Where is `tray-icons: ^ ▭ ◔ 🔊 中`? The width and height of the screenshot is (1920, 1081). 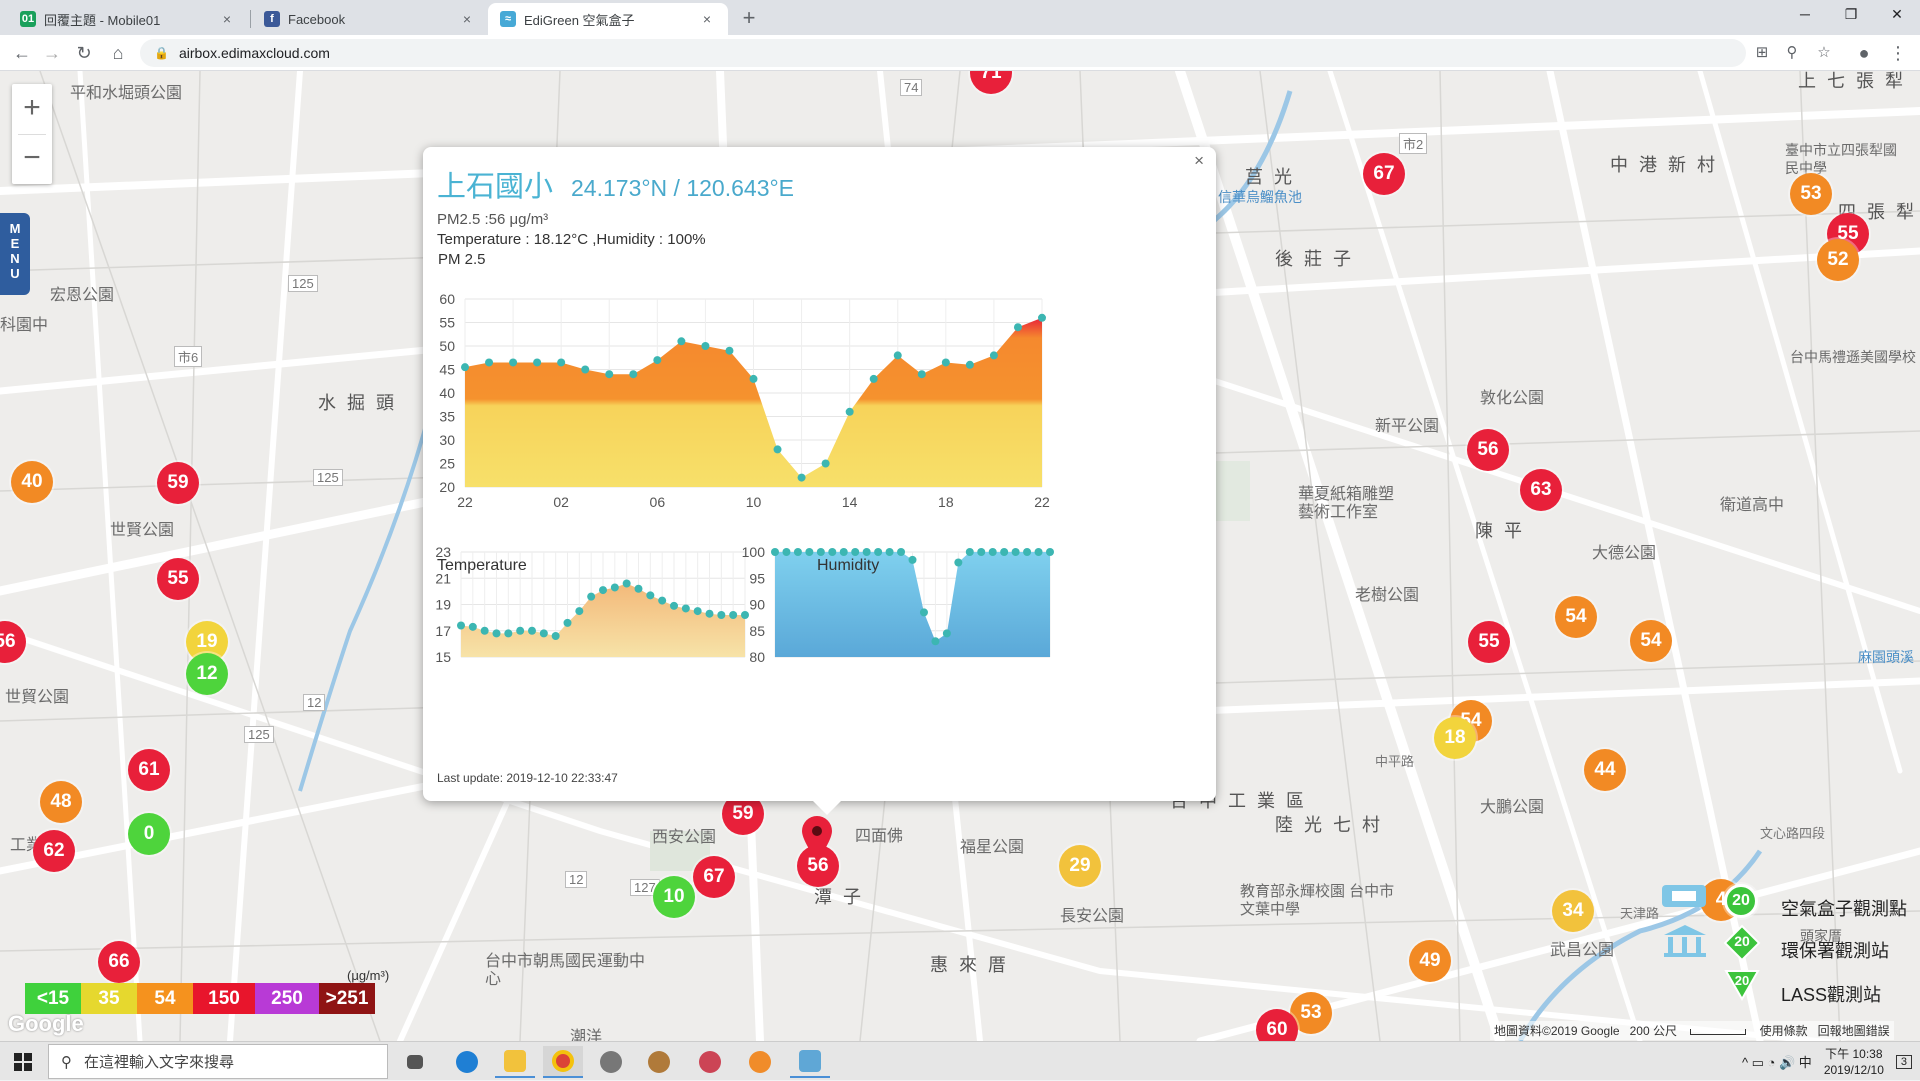 tray-icons: ^ ▭ ◔ 🔊 中 is located at coordinates (1777, 1061).